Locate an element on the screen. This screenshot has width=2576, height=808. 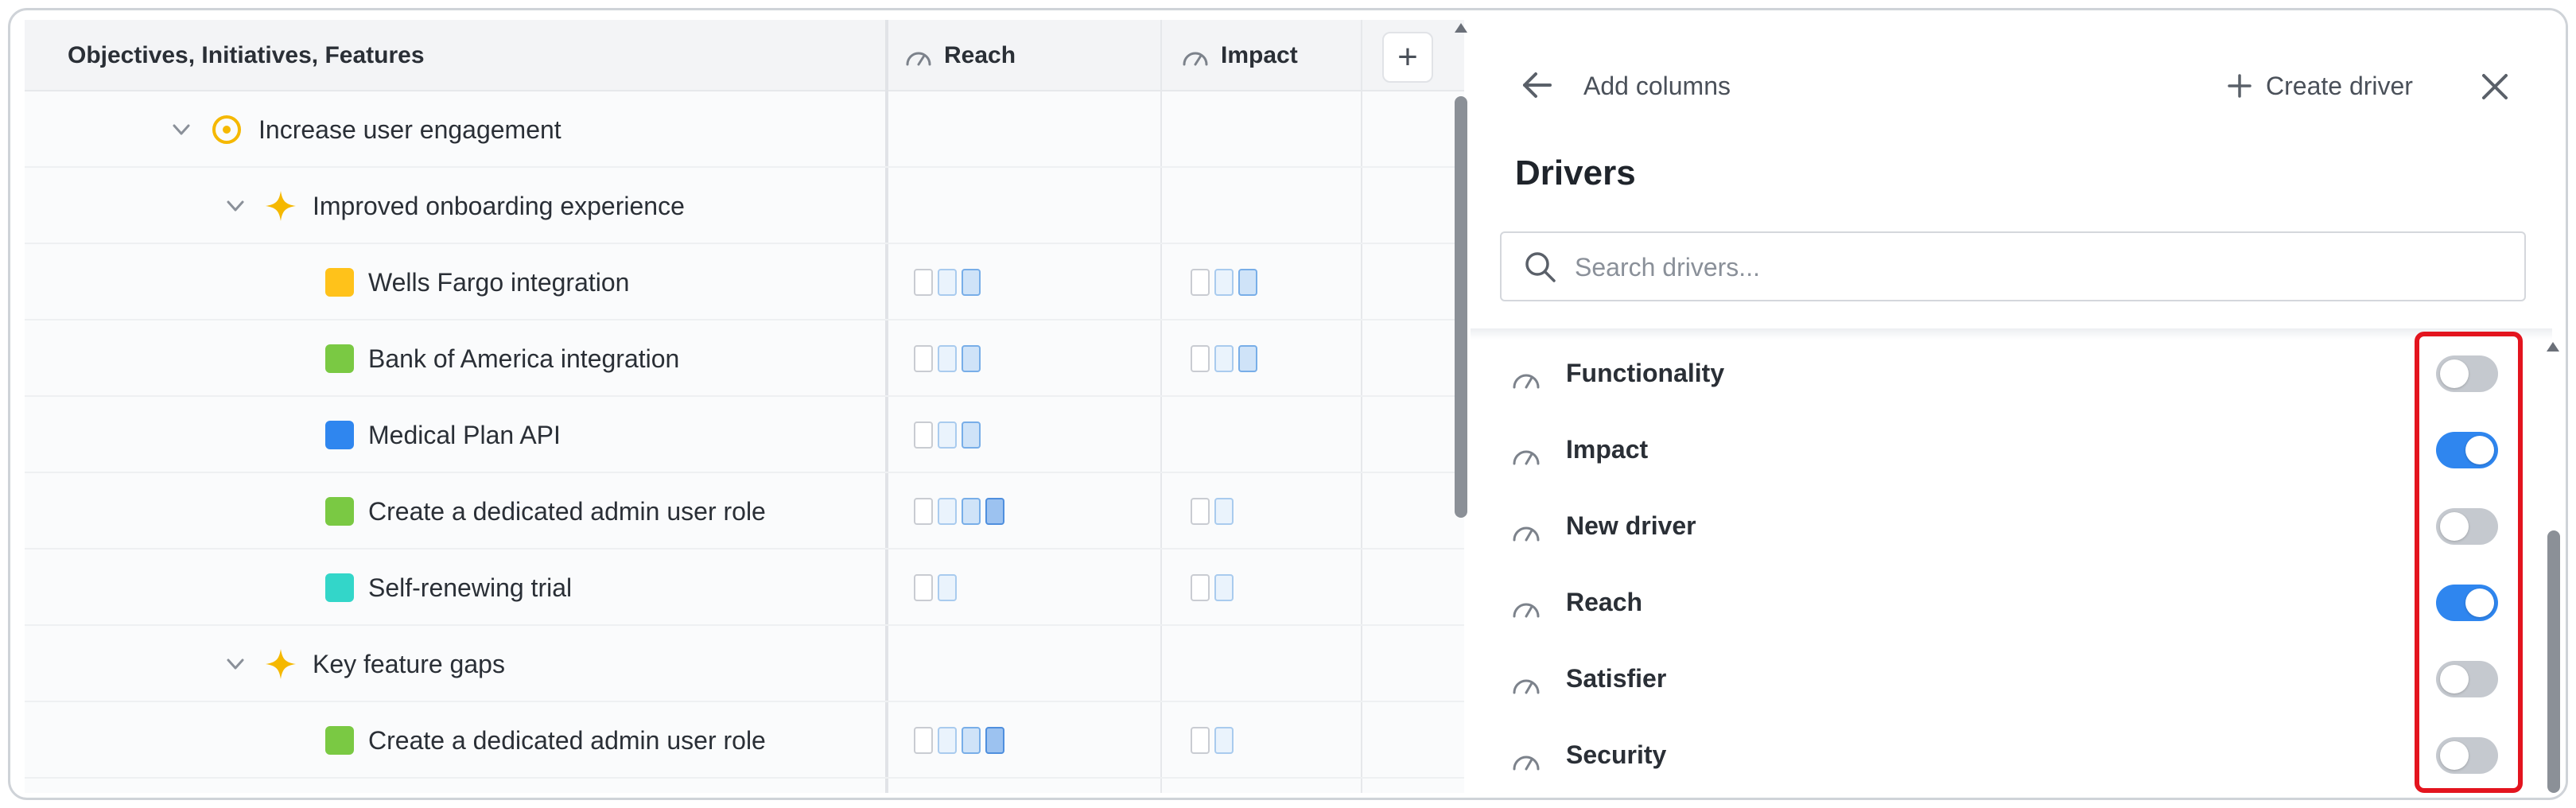
column-label: Impact is located at coordinates (1259, 55).